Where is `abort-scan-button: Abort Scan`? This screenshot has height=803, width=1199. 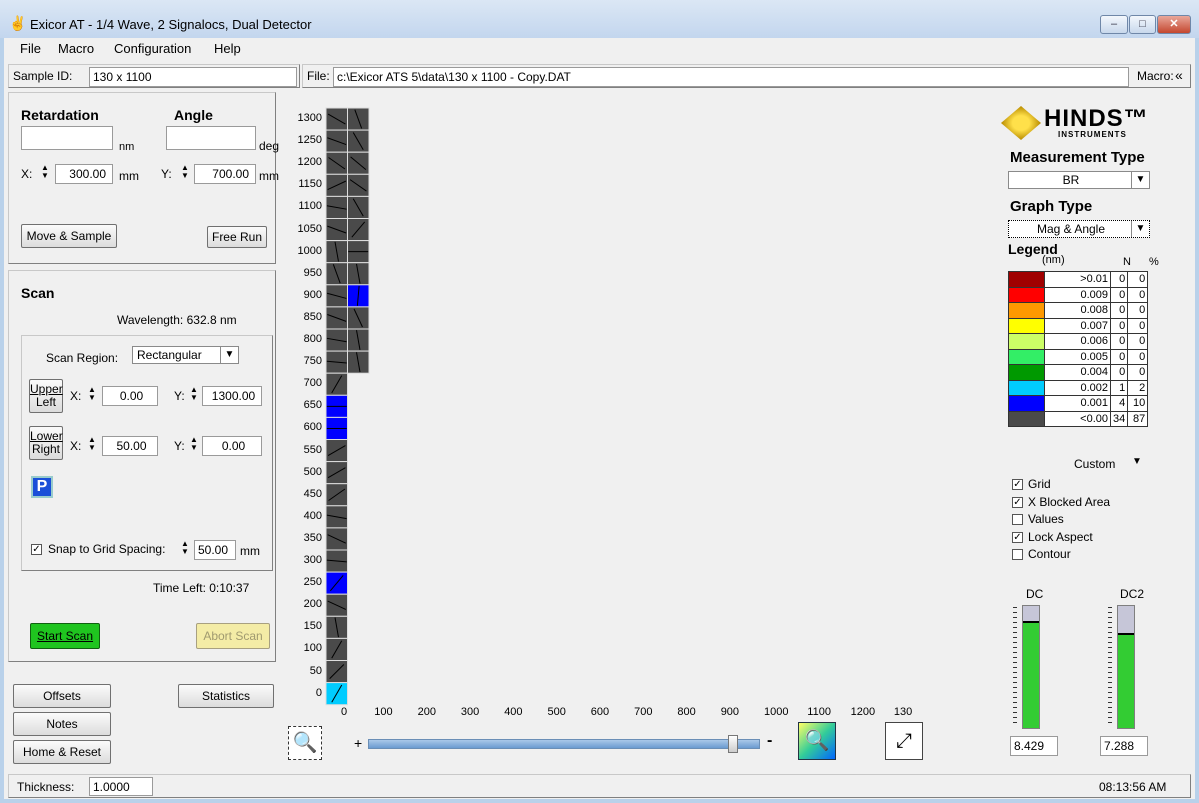
abort-scan-button: Abort Scan is located at coordinates (233, 636).